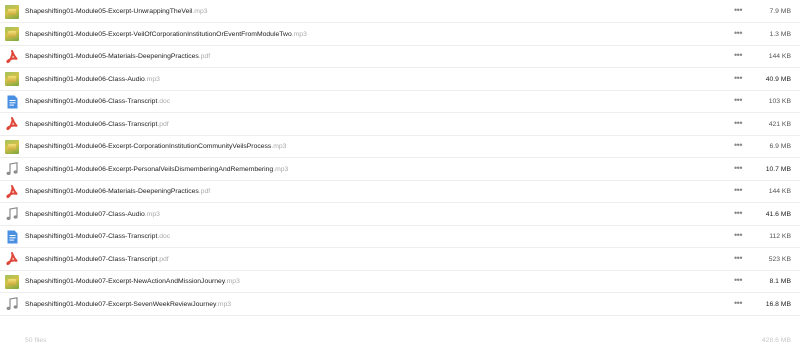 This screenshot has height=354, width=800. Describe the element at coordinates (779, 259) in the screenshot. I see `file-size: 523 KB` at that location.